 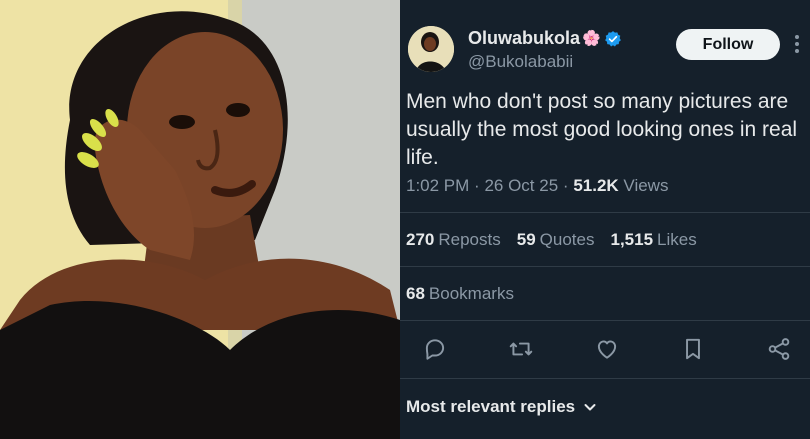 I want to click on action-bar, so click(x=605, y=350).